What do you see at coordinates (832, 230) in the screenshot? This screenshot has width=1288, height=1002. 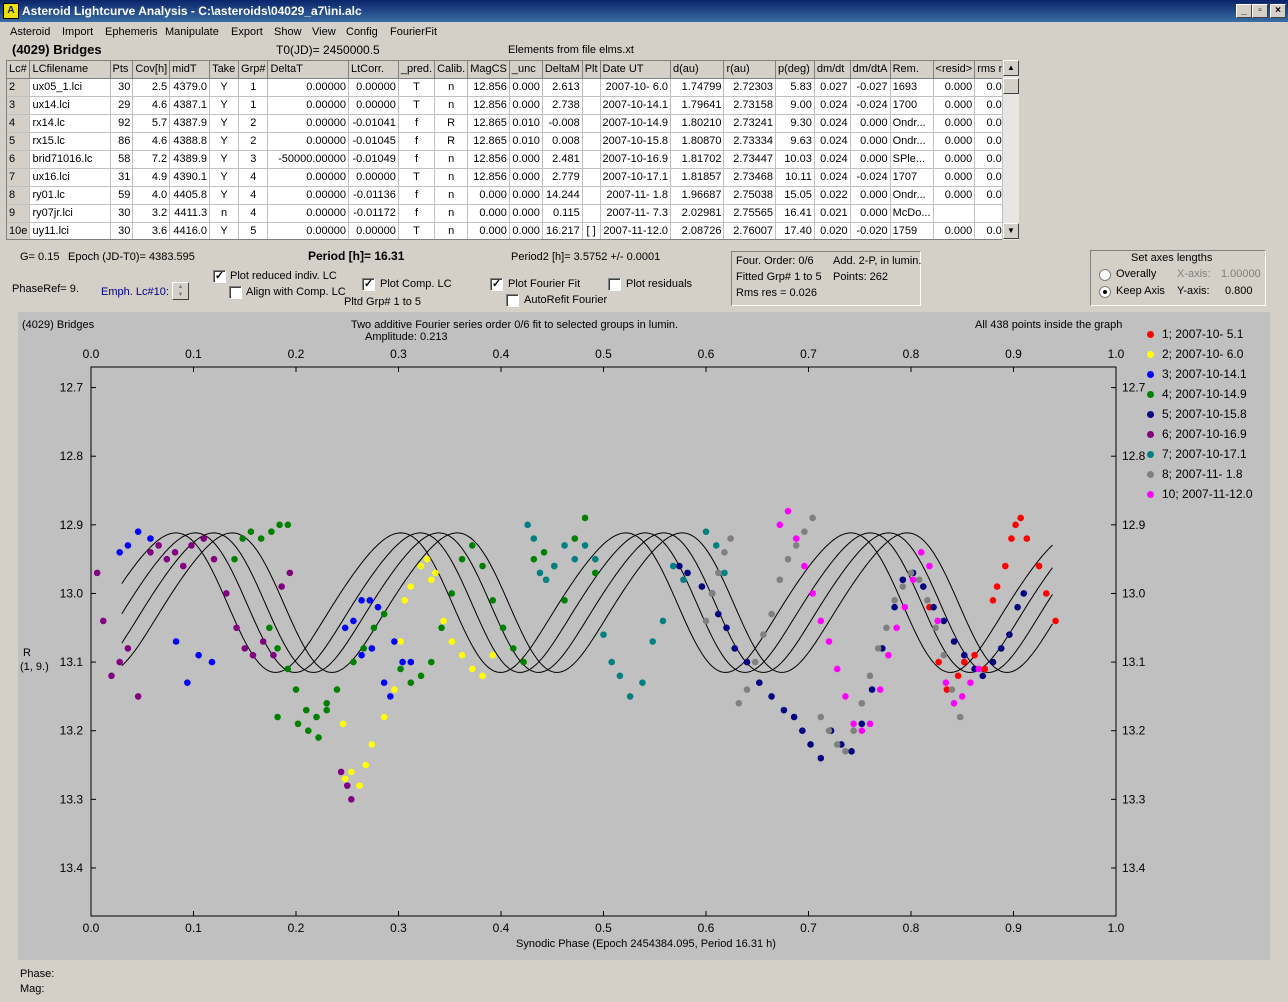 I see `table-cell: 0.020` at bounding box center [832, 230].